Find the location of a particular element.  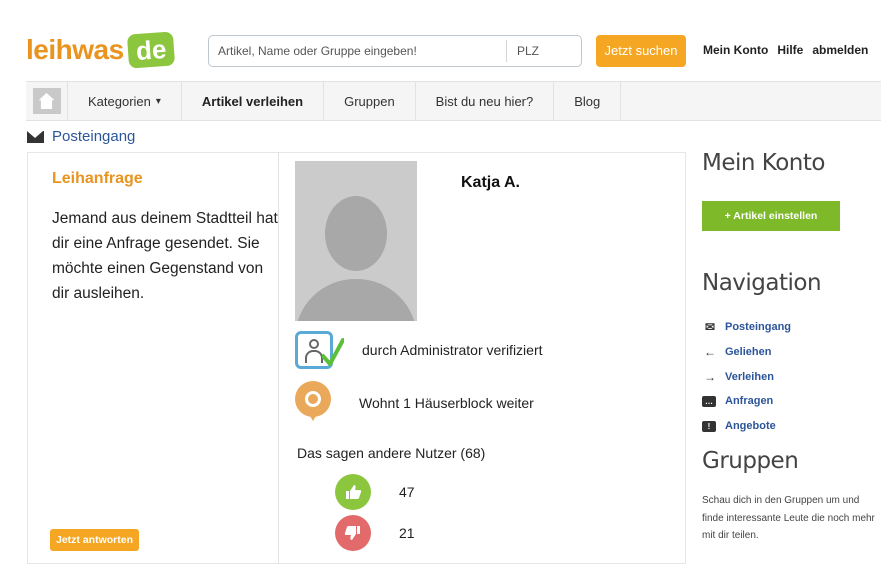

positive-count: 47 is located at coordinates (407, 492).